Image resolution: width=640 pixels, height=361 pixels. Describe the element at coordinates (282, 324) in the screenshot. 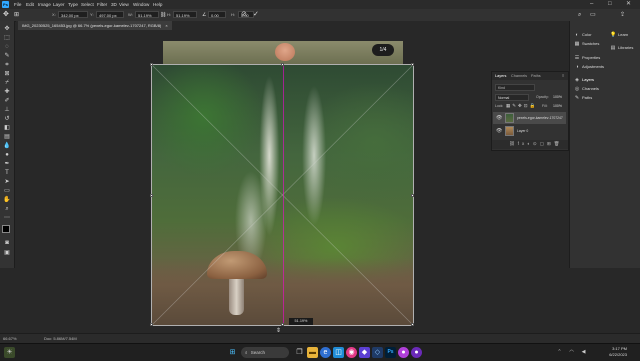

I see `transform-handle-bottom` at that location.